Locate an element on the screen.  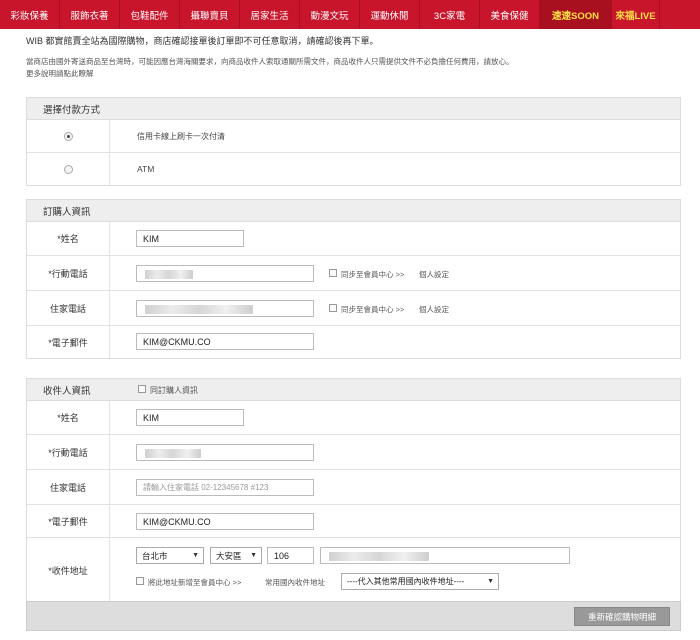
receiver-home-input: 請輸入住家電話 02-12345678 #123 is located at coordinates (225, 487).